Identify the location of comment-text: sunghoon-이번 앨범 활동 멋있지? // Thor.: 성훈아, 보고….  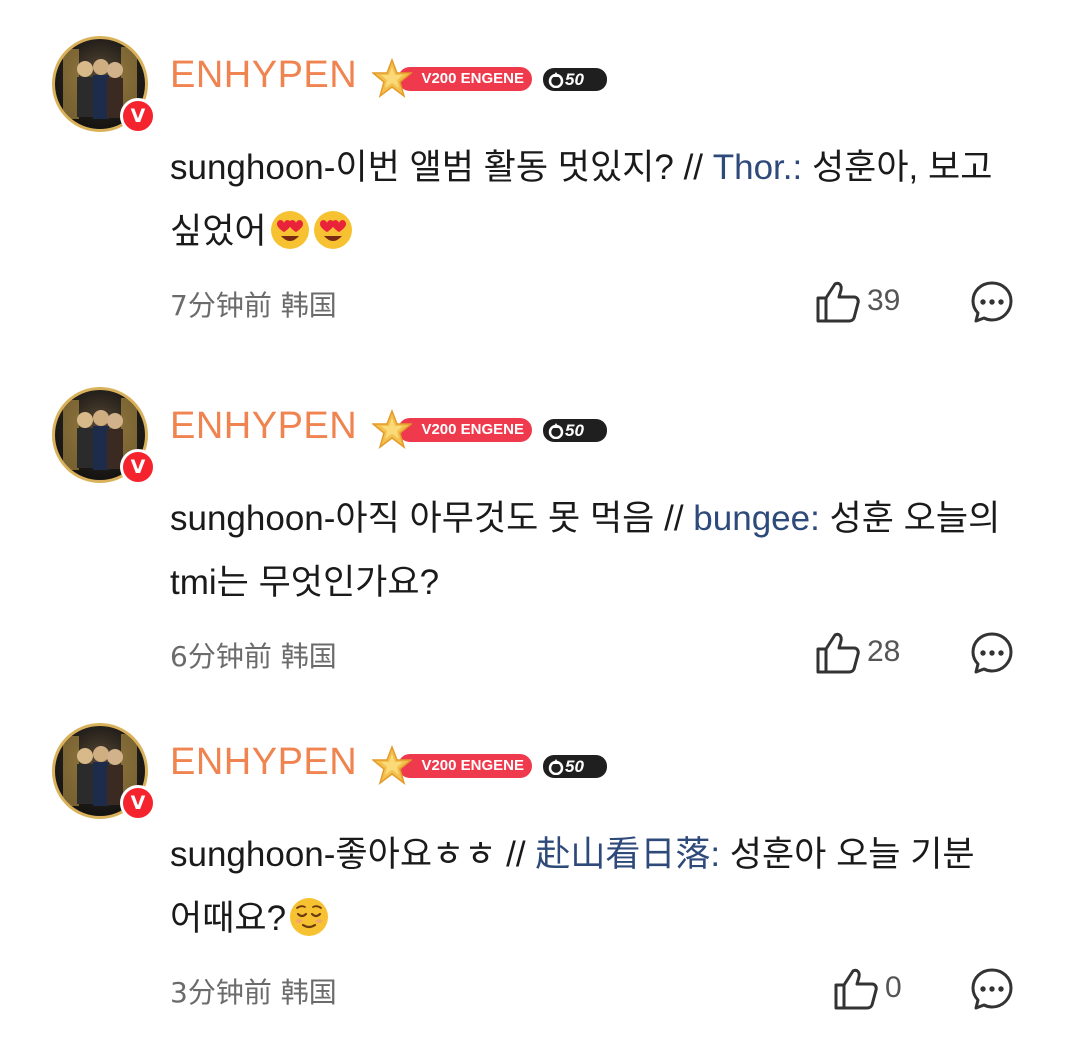
(590, 200).